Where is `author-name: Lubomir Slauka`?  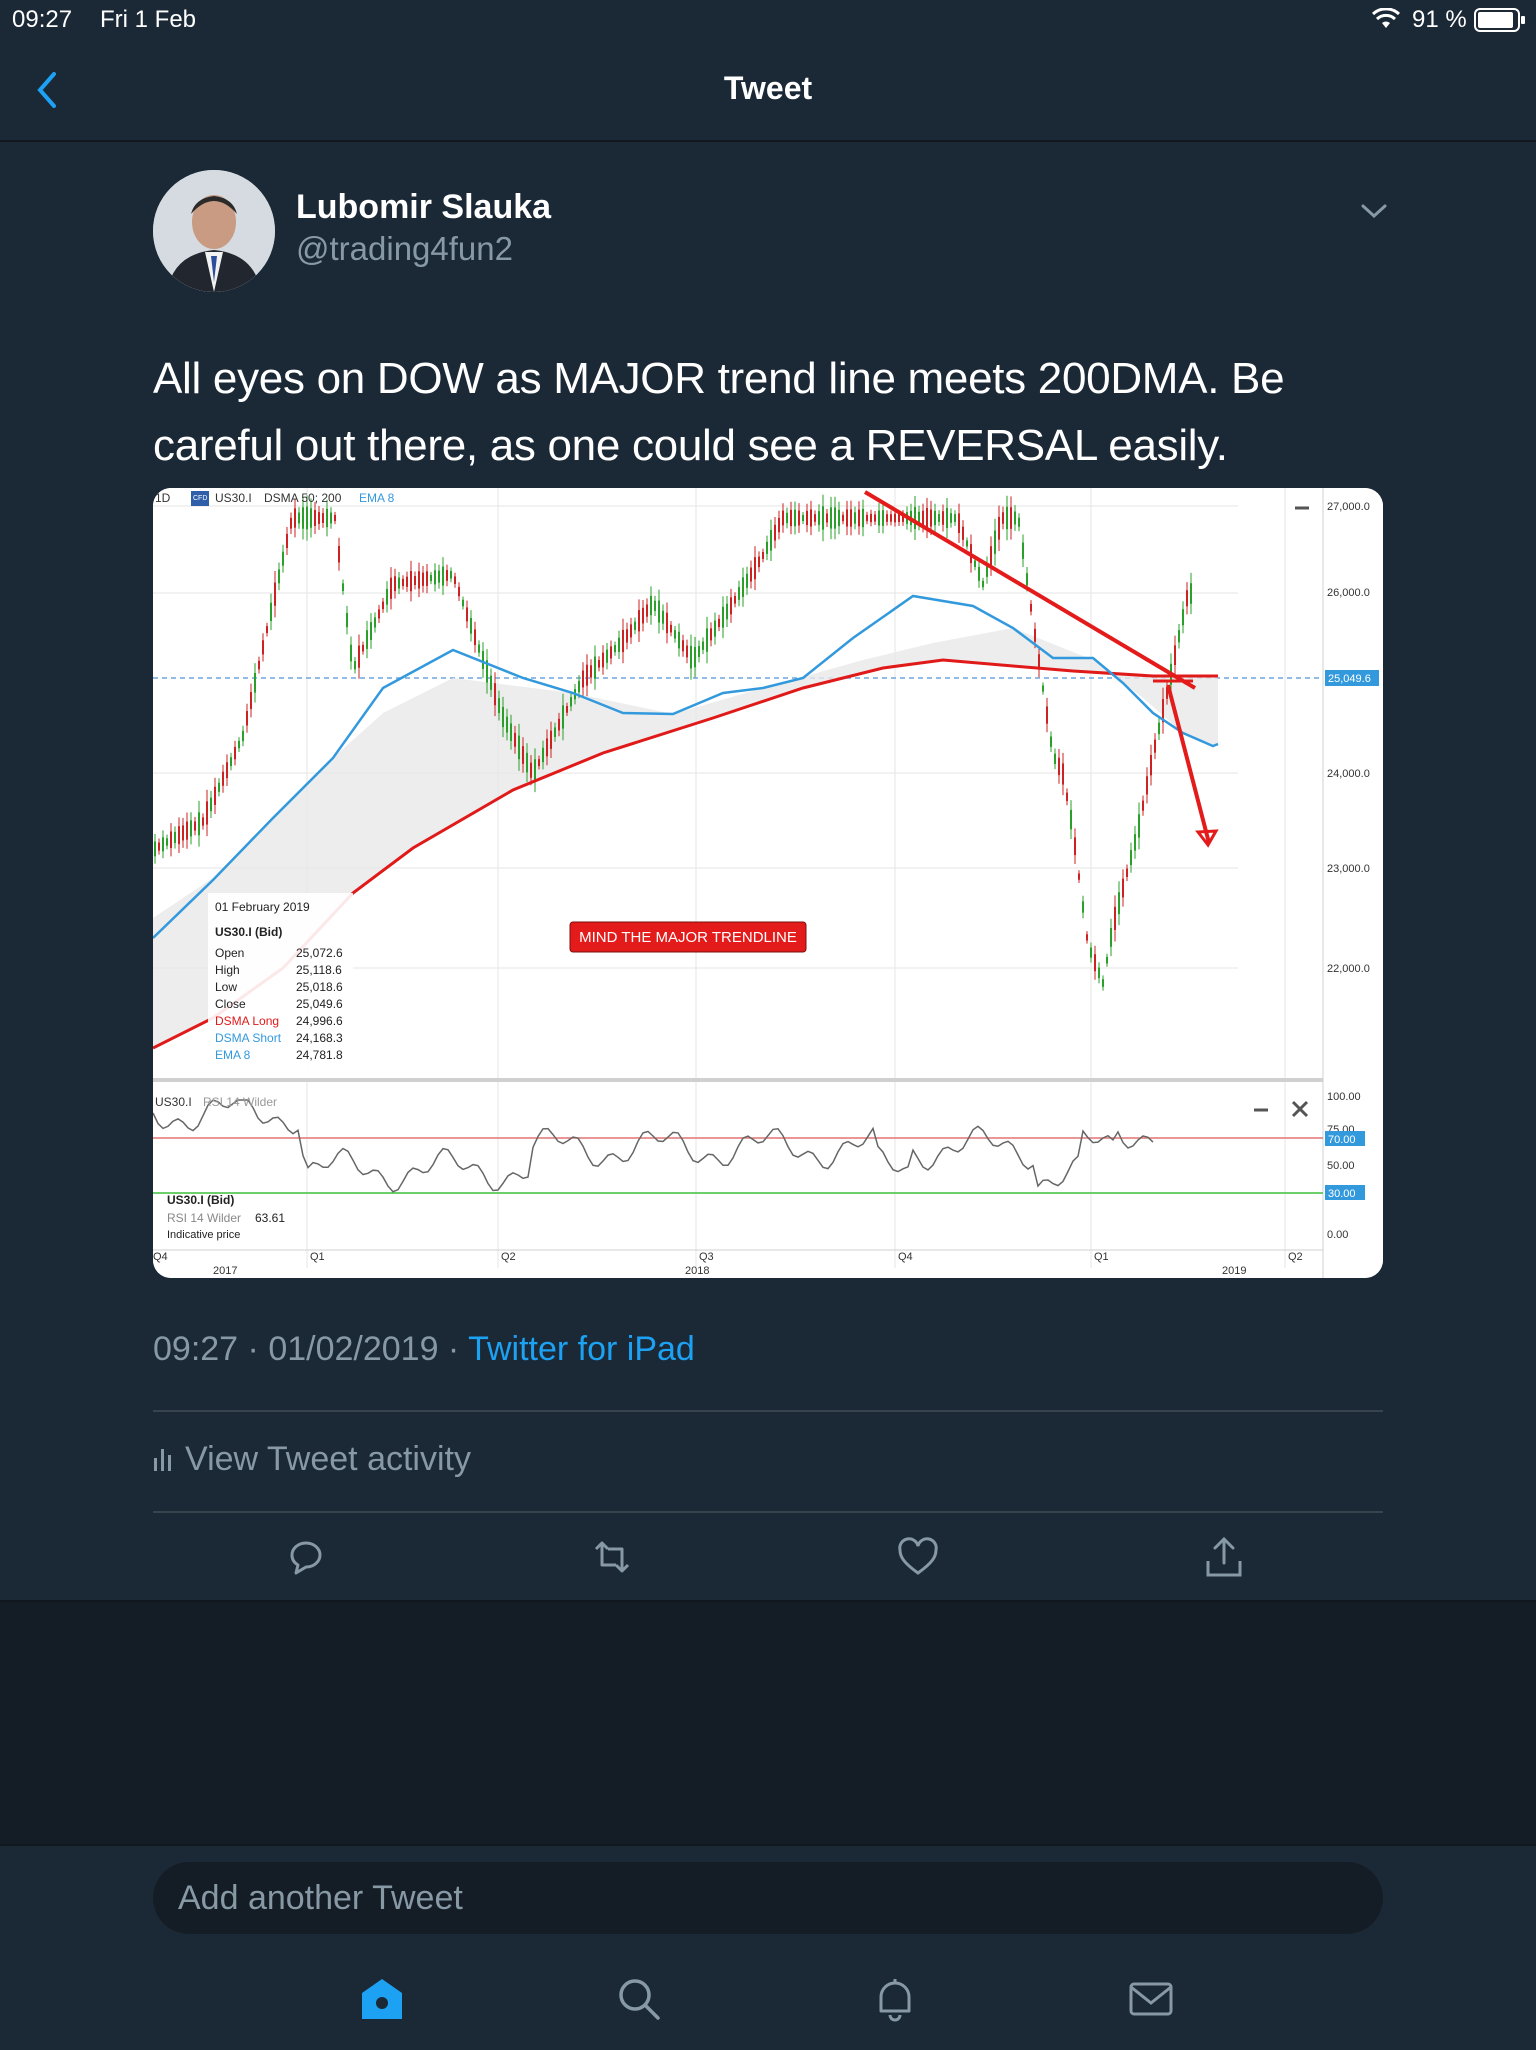
author-name: Lubomir Slauka is located at coordinates (423, 207).